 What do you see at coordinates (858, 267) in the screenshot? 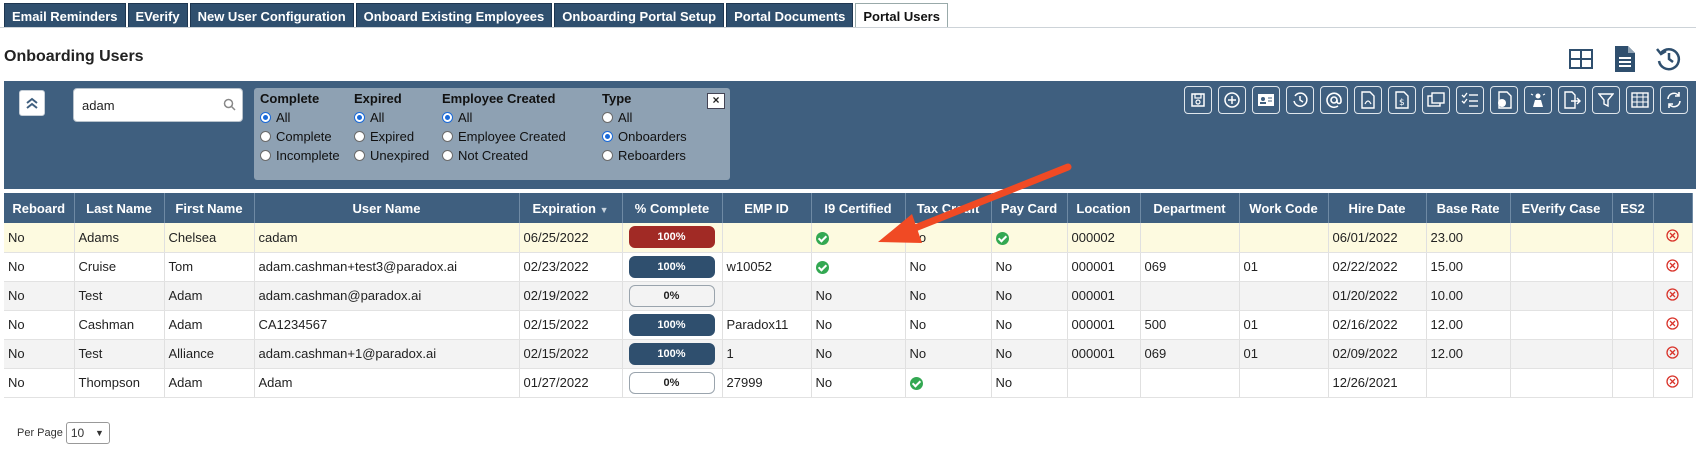
I see `cell-i9-certified` at bounding box center [858, 267].